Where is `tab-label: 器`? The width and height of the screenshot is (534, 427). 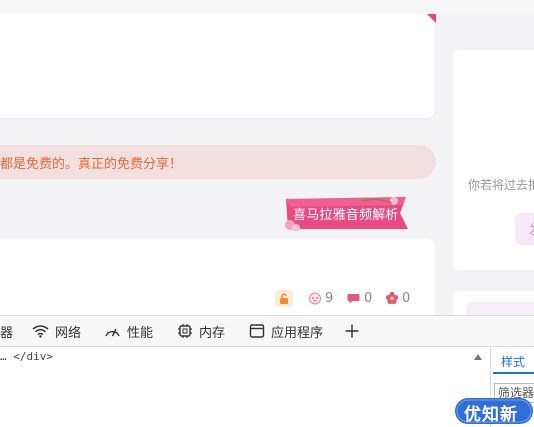
tab-label: 器 is located at coordinates (7, 333).